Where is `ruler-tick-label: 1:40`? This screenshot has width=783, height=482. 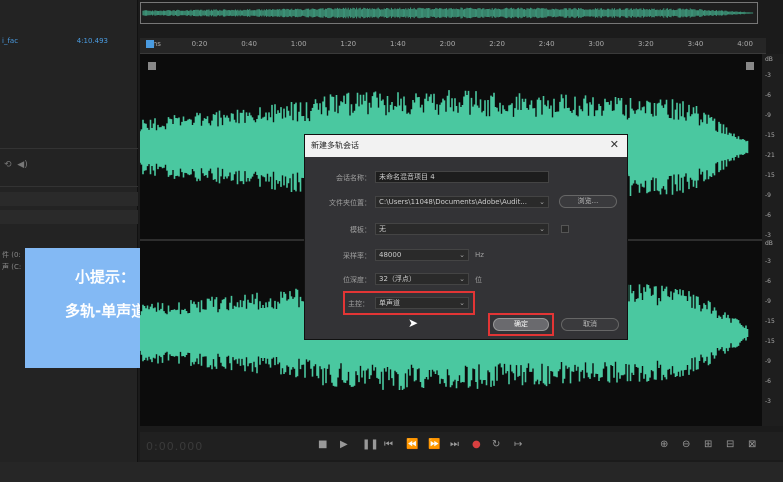 ruler-tick-label: 1:40 is located at coordinates (398, 44).